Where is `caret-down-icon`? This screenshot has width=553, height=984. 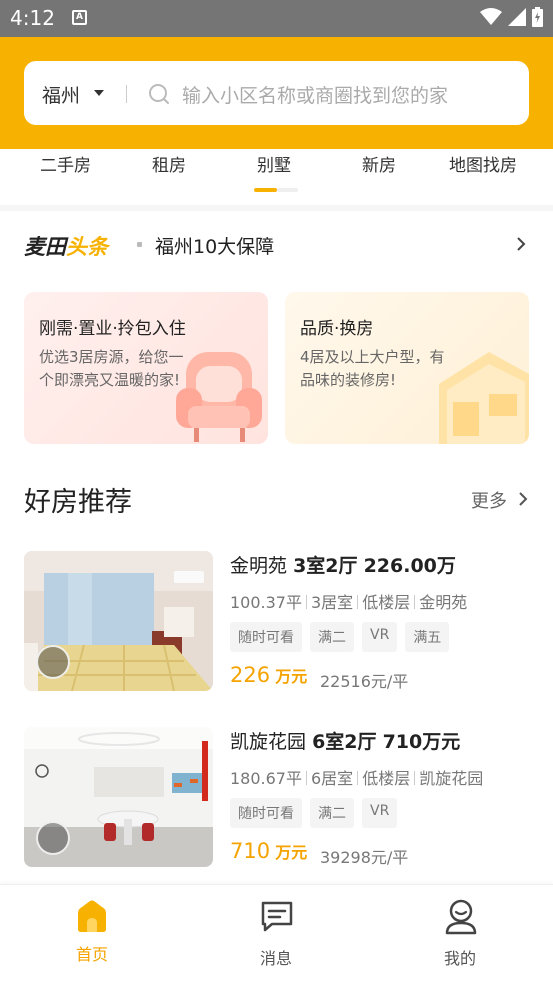
caret-down-icon is located at coordinates (99, 93).